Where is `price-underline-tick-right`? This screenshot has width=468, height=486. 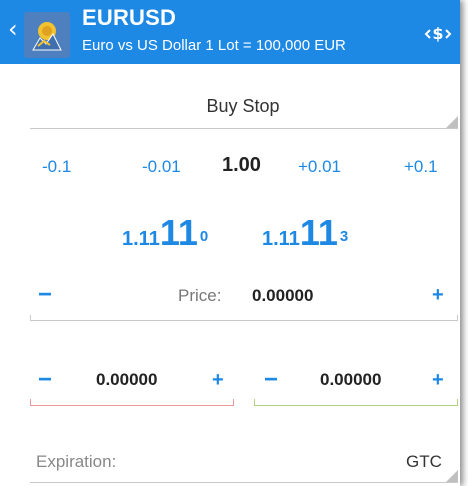 price-underline-tick-right is located at coordinates (457, 317).